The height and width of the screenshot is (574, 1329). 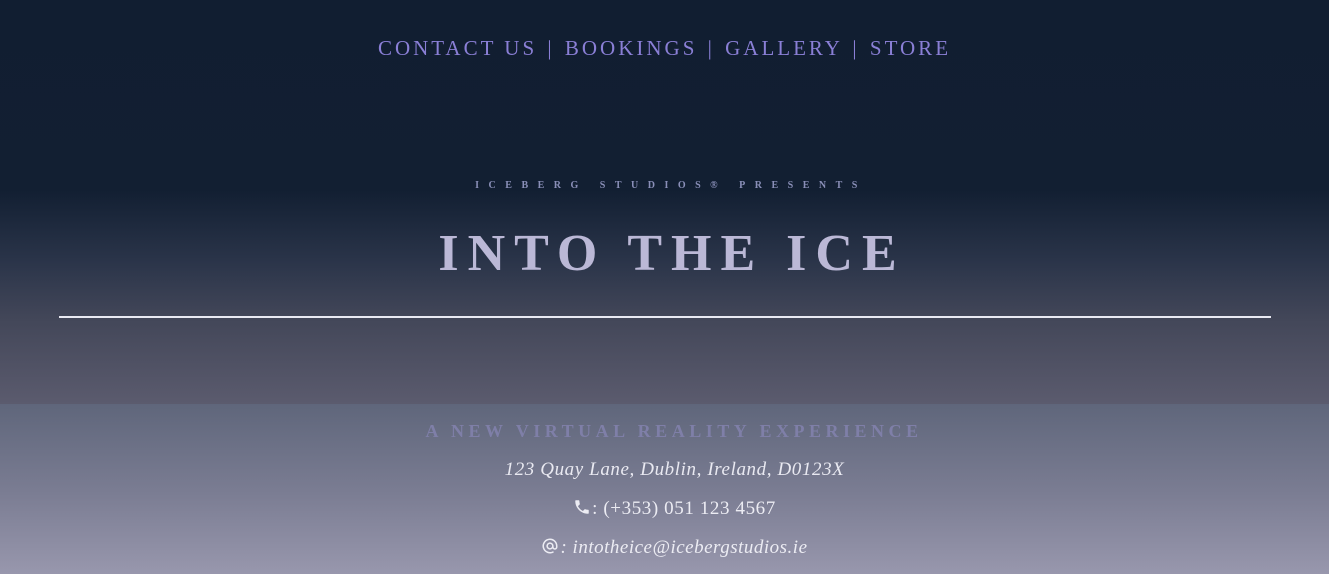 What do you see at coordinates (550, 549) in the screenshot?
I see `at-sign-icon` at bounding box center [550, 549].